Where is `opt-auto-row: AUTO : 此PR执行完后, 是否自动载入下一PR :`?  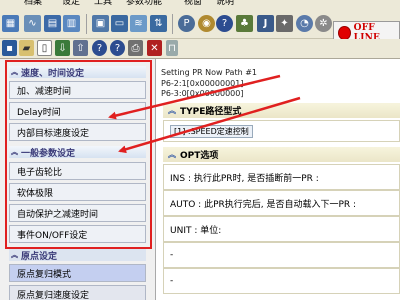
opt-auto-row: AUTO : 此PR执行完后, 是否自动载入下一PR : is located at coordinates (281, 203).